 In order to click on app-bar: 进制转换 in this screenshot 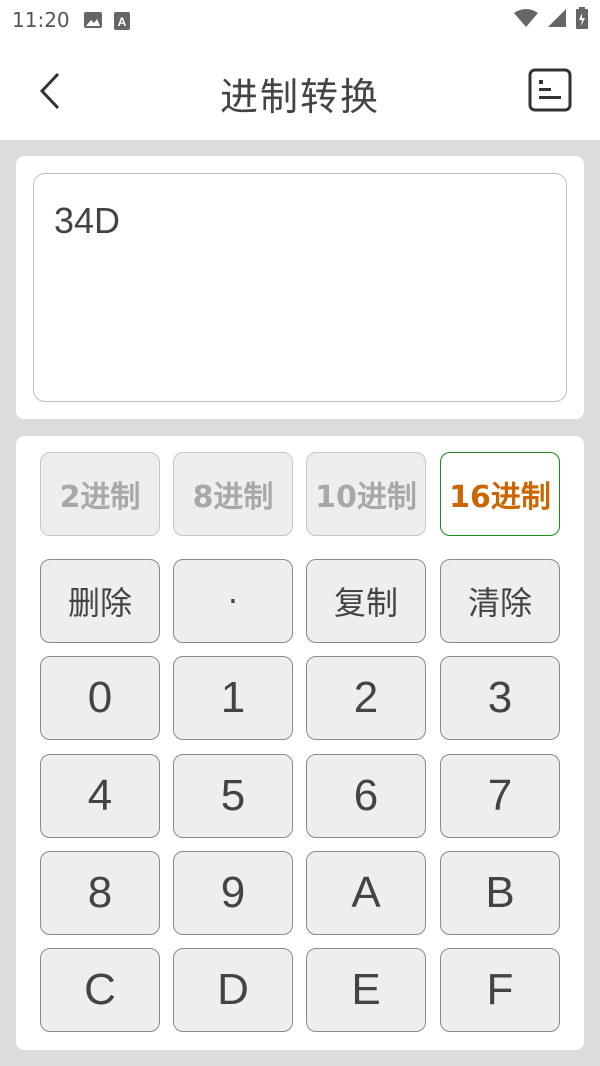, I will do `click(300, 90)`.